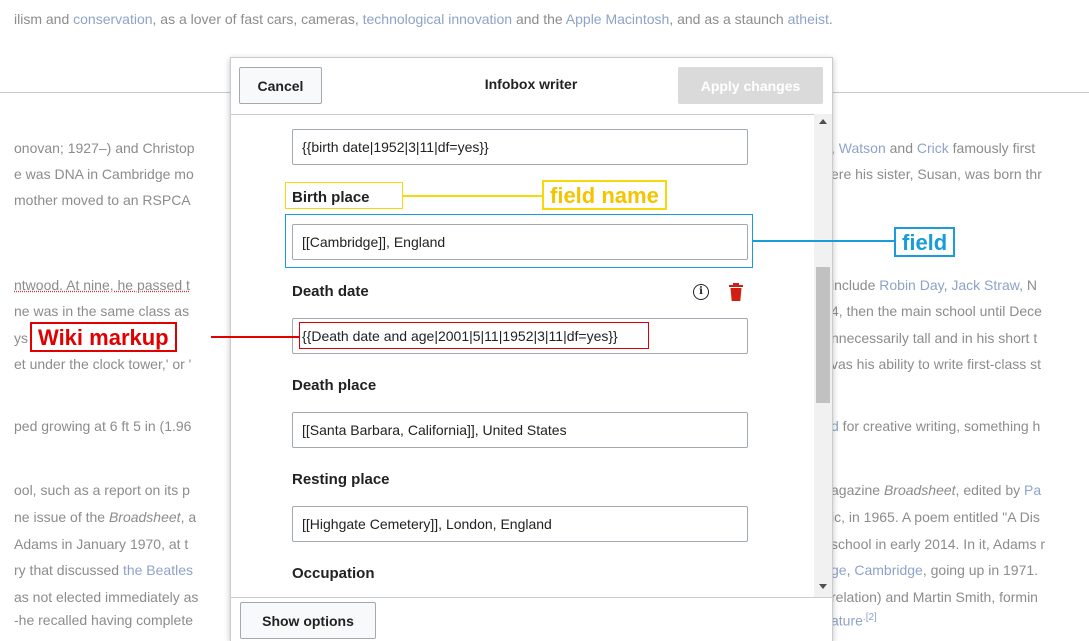  What do you see at coordinates (104, 148) in the screenshot?
I see `article-left-line: onovan; 1927–) and Christop` at bounding box center [104, 148].